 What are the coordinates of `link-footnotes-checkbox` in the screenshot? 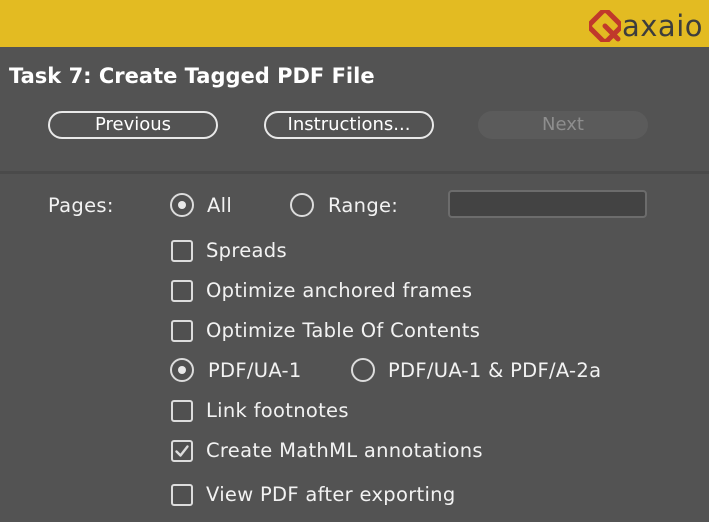 It's located at (182, 411).